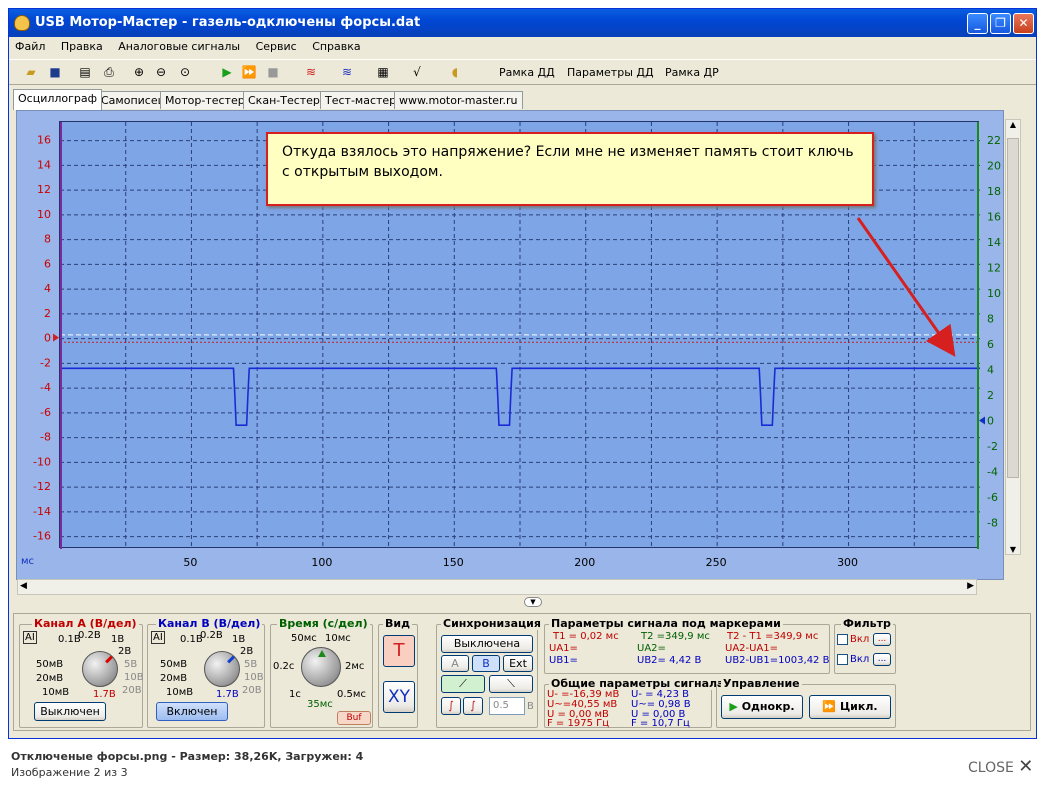 The height and width of the screenshot is (787, 1045). What do you see at coordinates (486, 663) in the screenshot?
I see `sync-b-button: B` at bounding box center [486, 663].